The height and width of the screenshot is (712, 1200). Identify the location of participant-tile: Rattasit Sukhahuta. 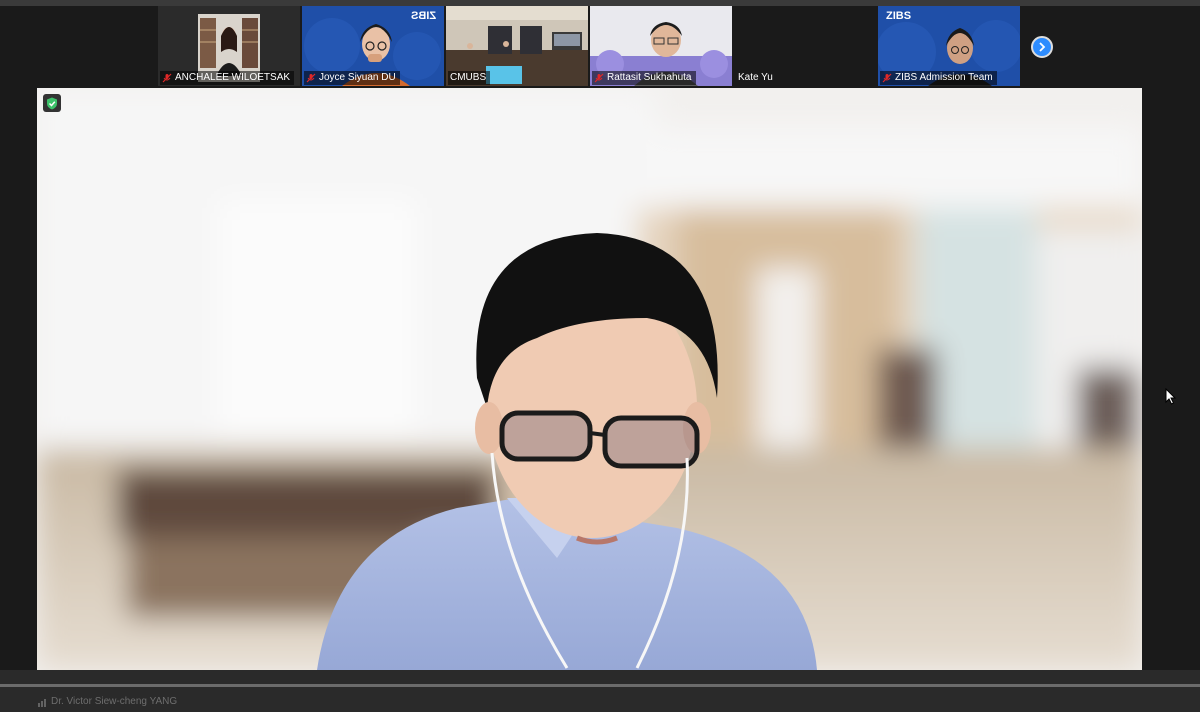
(661, 46).